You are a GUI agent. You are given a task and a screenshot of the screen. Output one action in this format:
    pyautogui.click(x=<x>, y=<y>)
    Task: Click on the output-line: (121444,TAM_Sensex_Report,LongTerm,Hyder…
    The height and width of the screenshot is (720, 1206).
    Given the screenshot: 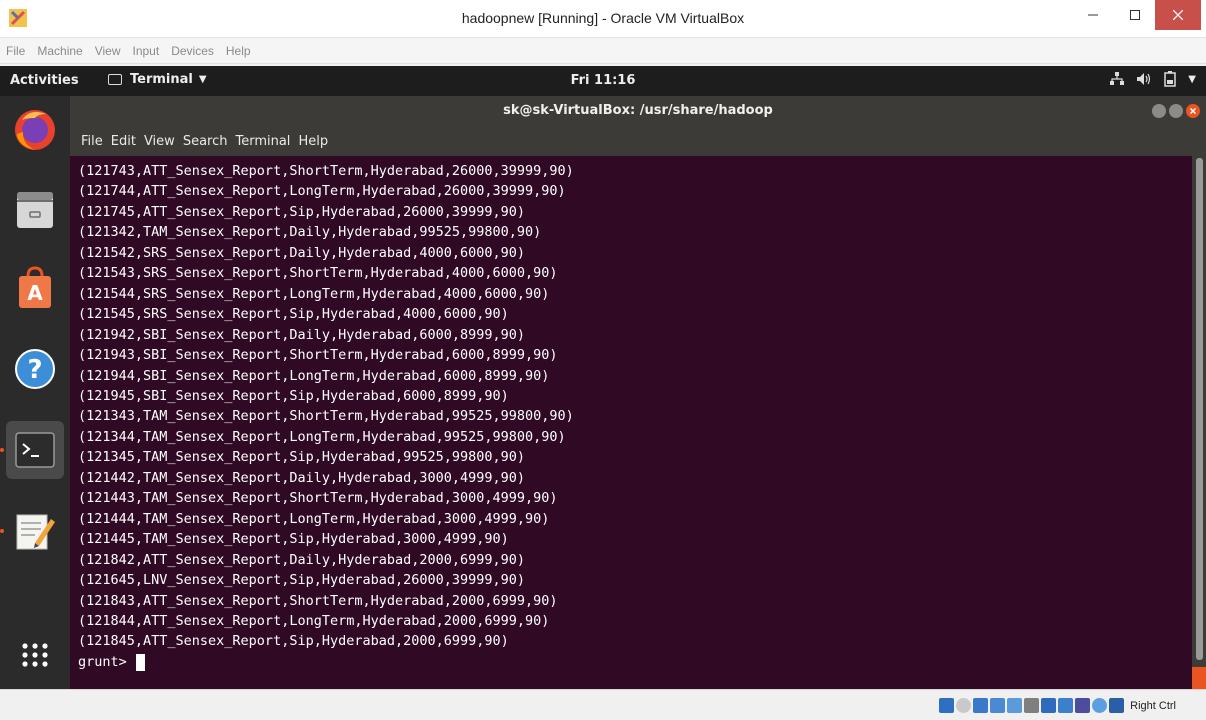 What is the action you would take?
    pyautogui.click(x=314, y=518)
    